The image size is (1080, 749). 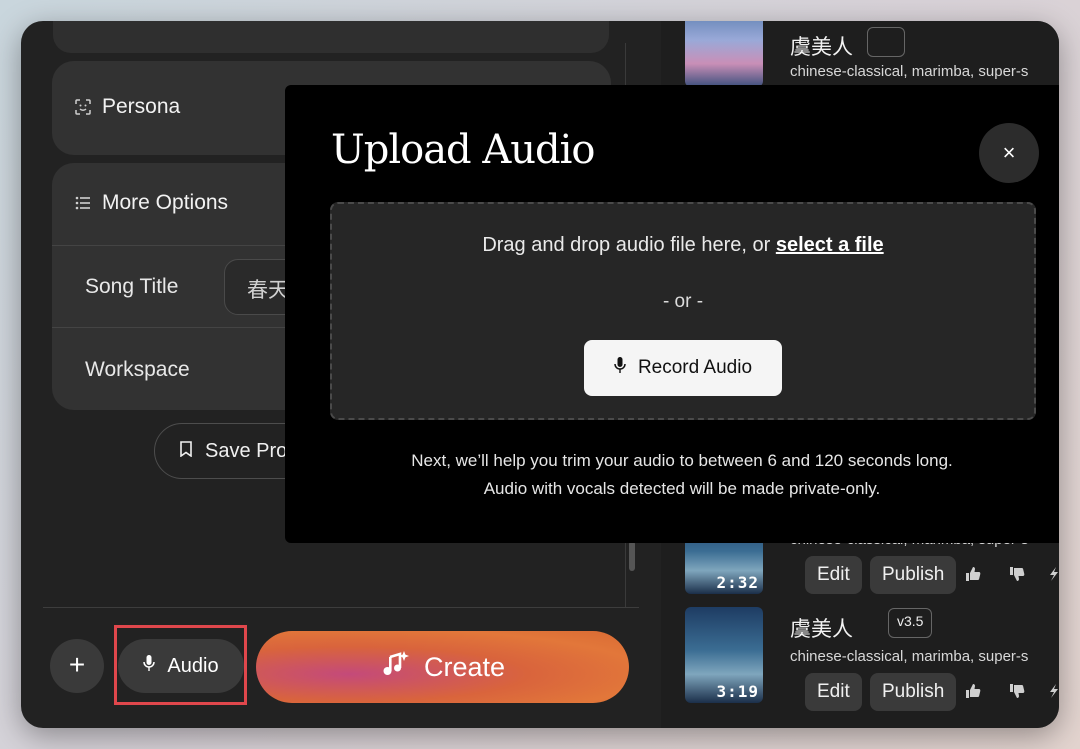 What do you see at coordinates (193, 665) in the screenshot?
I see `audio-label: Audio` at bounding box center [193, 665].